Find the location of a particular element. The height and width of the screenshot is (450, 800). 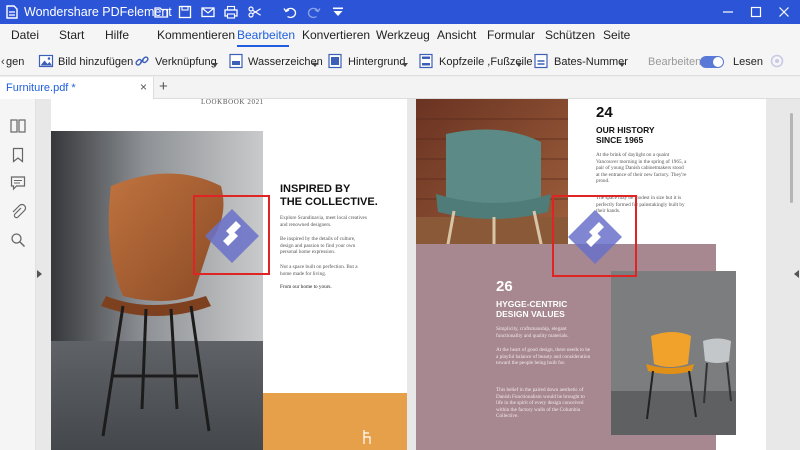

menu-hilfe: Hilfe is located at coordinates (117, 35).